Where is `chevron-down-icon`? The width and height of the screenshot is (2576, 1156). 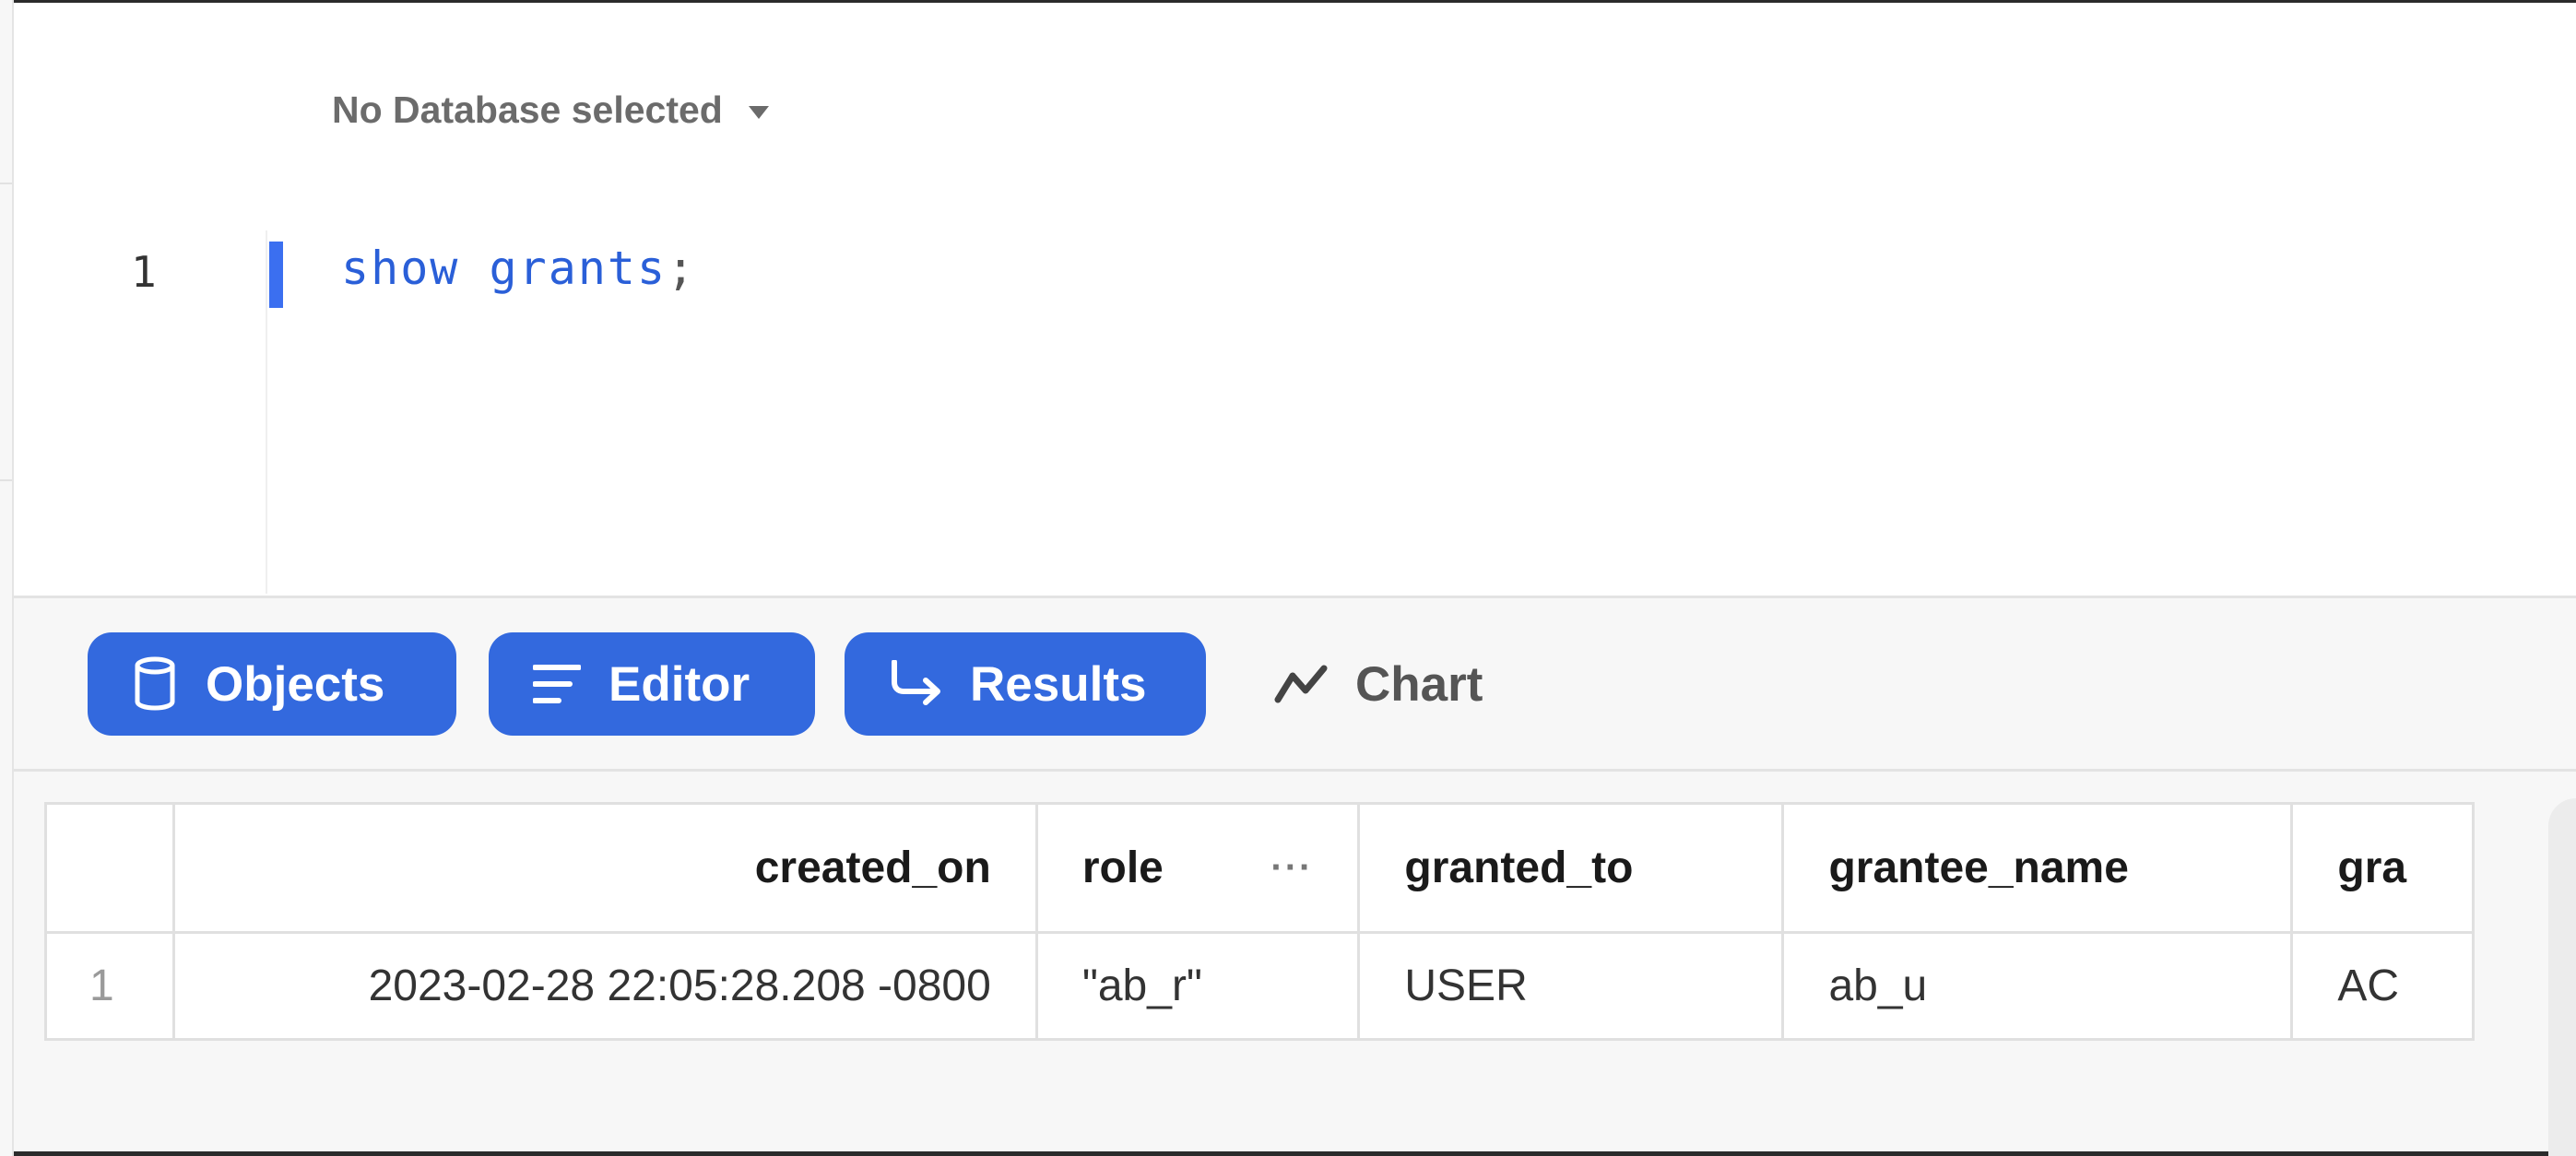
chevron-down-icon is located at coordinates (758, 112).